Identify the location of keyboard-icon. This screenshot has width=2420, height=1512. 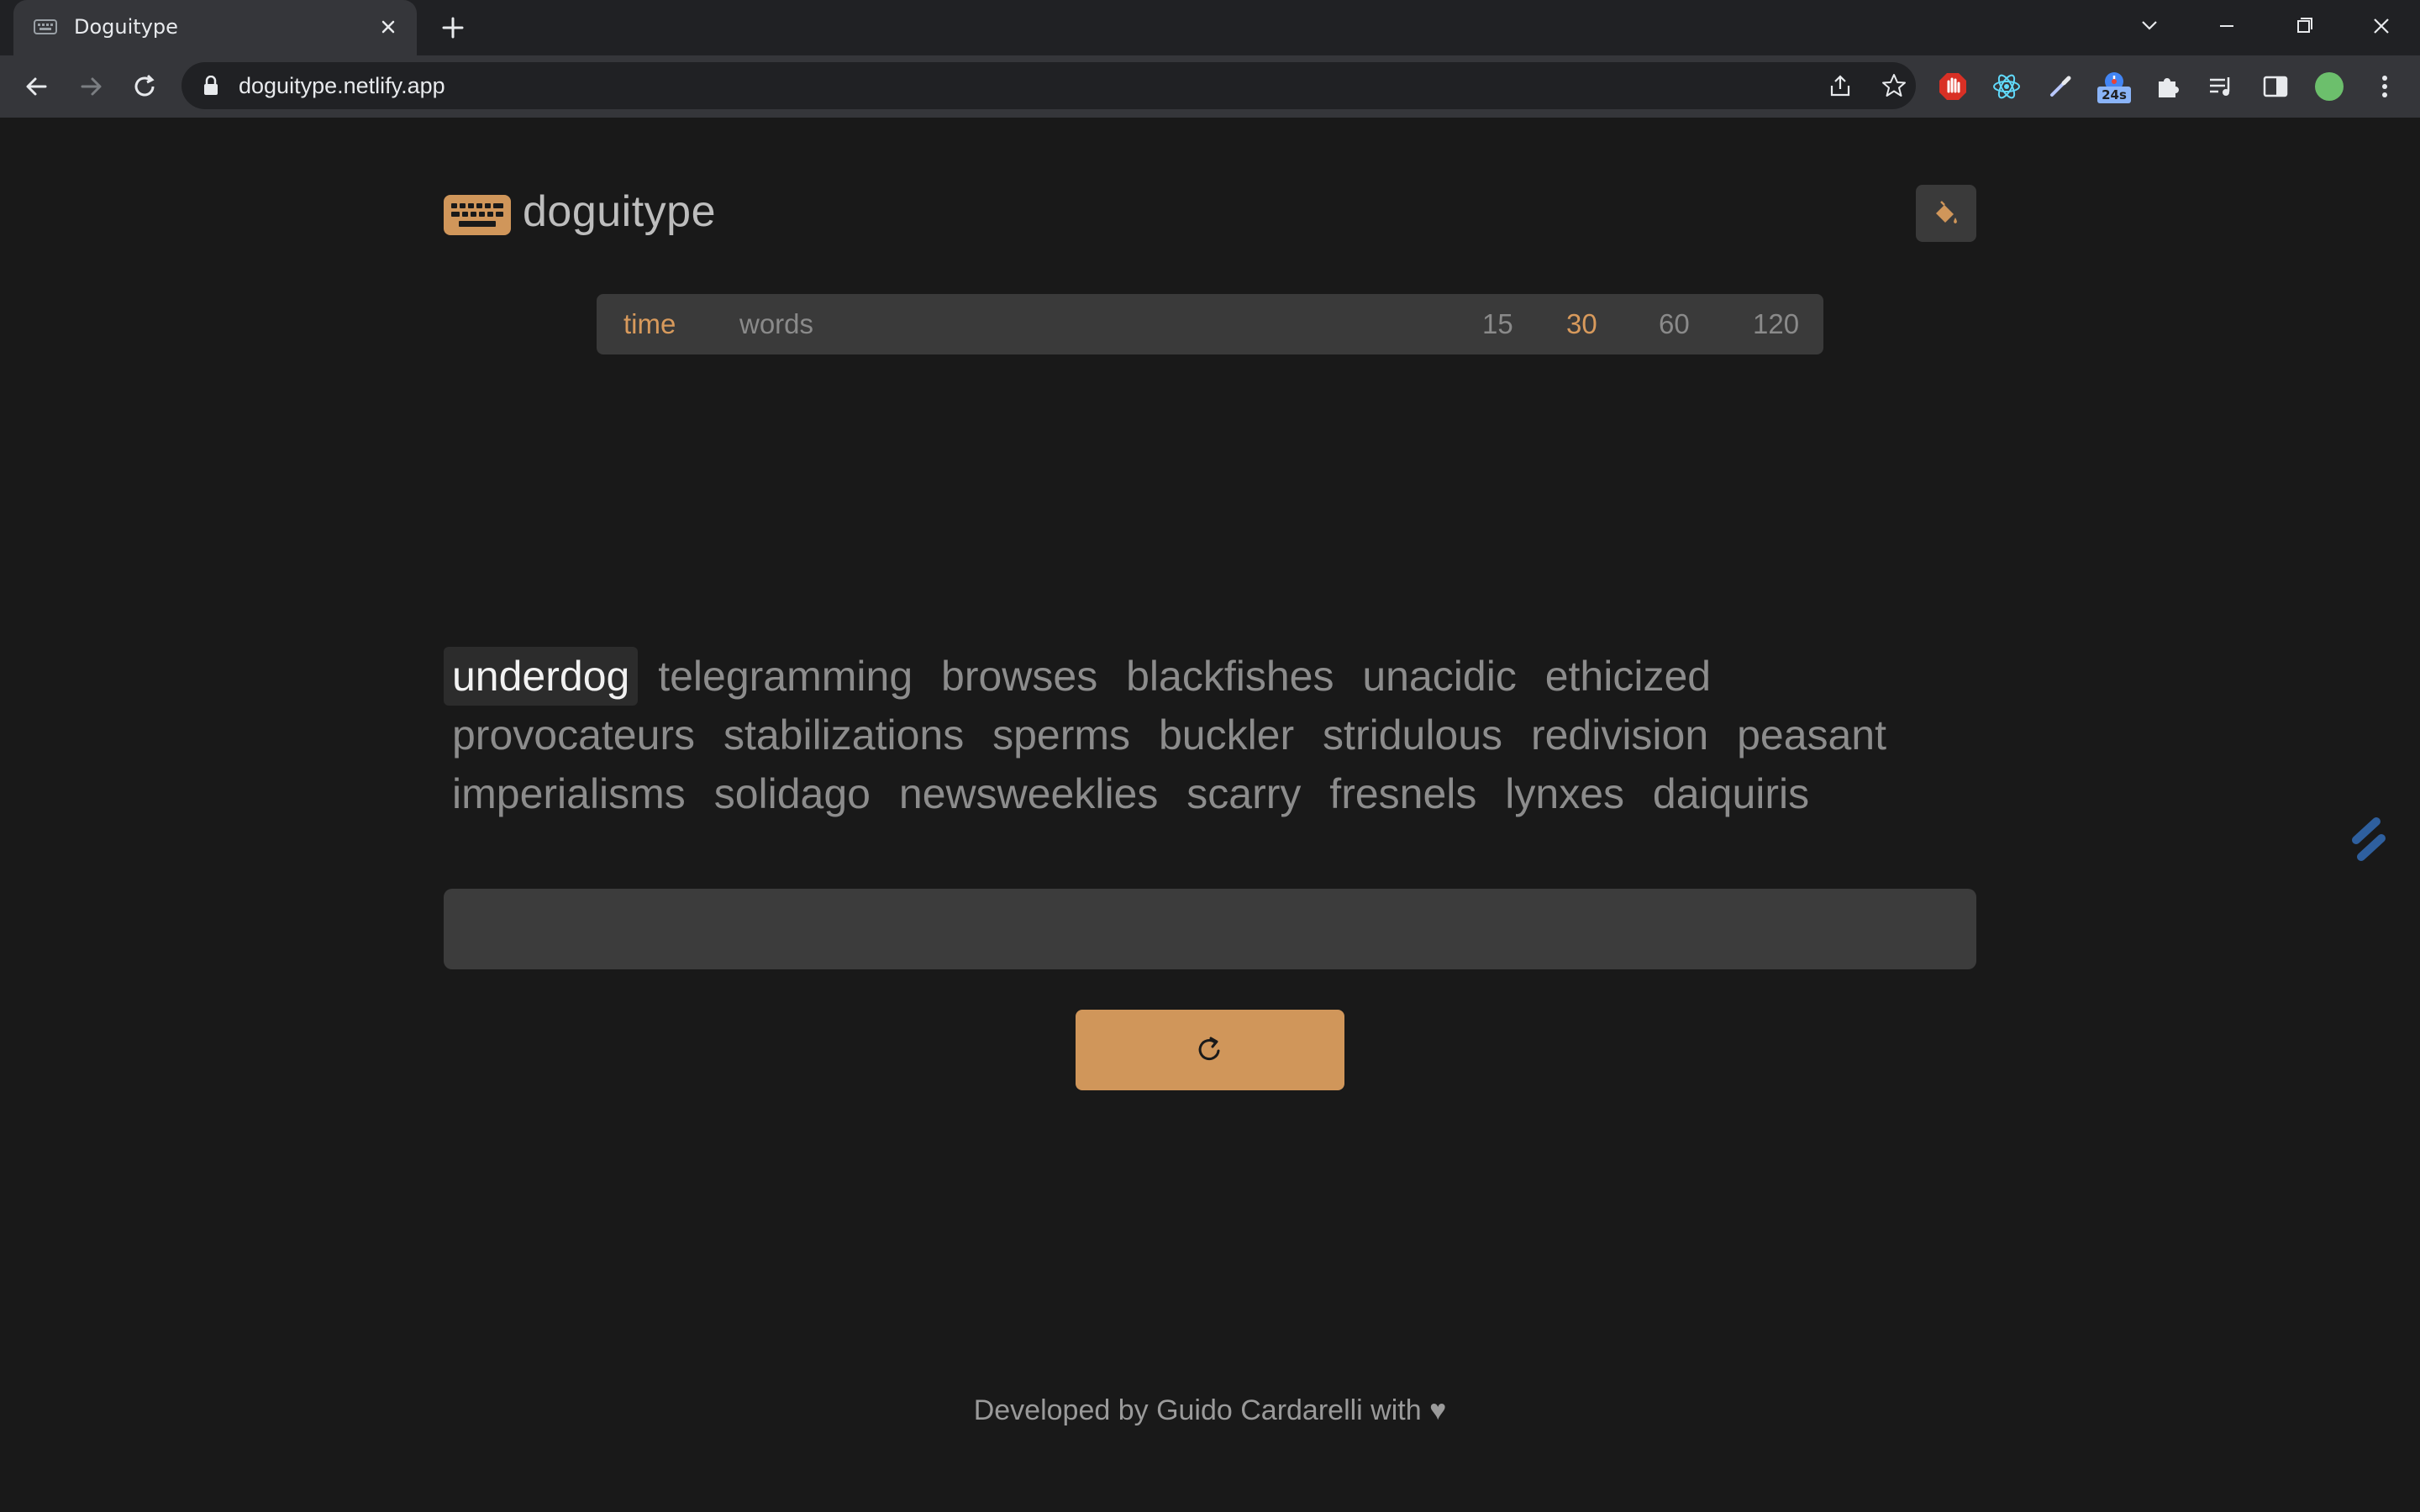
(478, 215).